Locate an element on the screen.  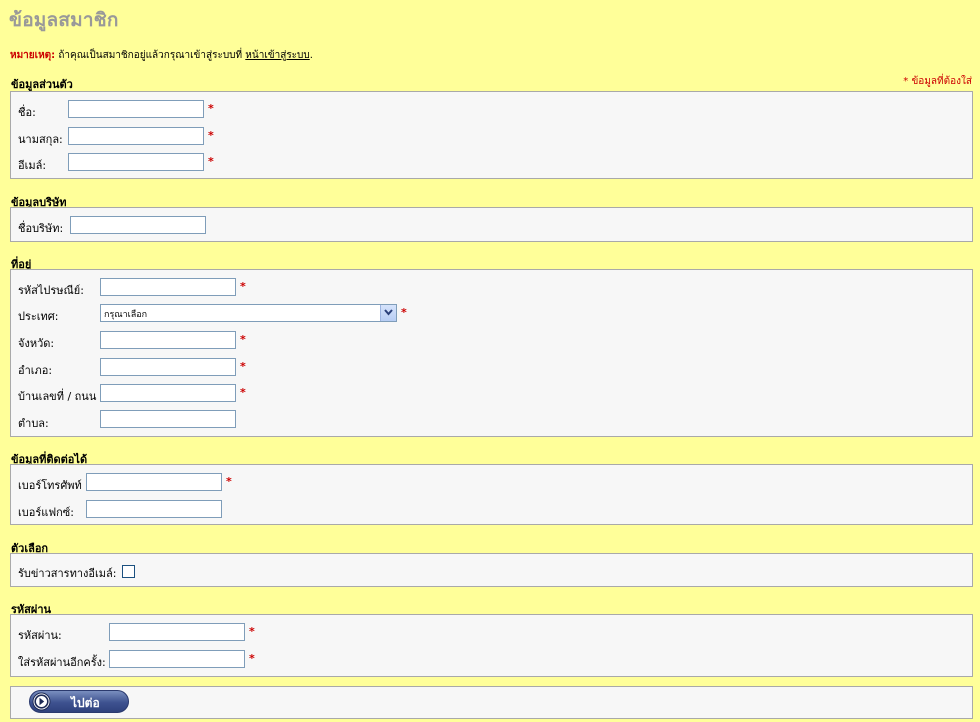
password-panel: รหัสผ่าน: * ใส่รหัสผ่านอีกครั้ง: * is located at coordinates (491, 645).